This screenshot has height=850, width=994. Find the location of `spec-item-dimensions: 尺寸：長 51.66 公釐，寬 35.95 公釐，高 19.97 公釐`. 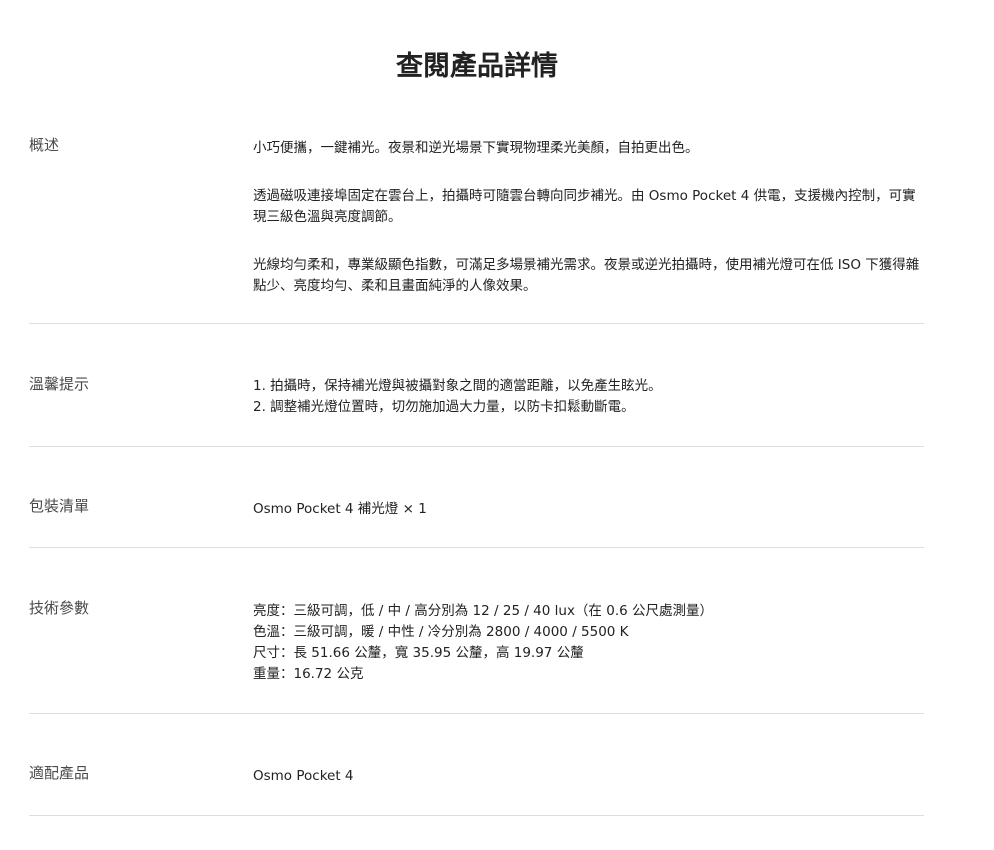

spec-item-dimensions: 尺寸：長 51.66 公釐，寬 35.95 公釐，高 19.97 公釐 is located at coordinates (418, 653).